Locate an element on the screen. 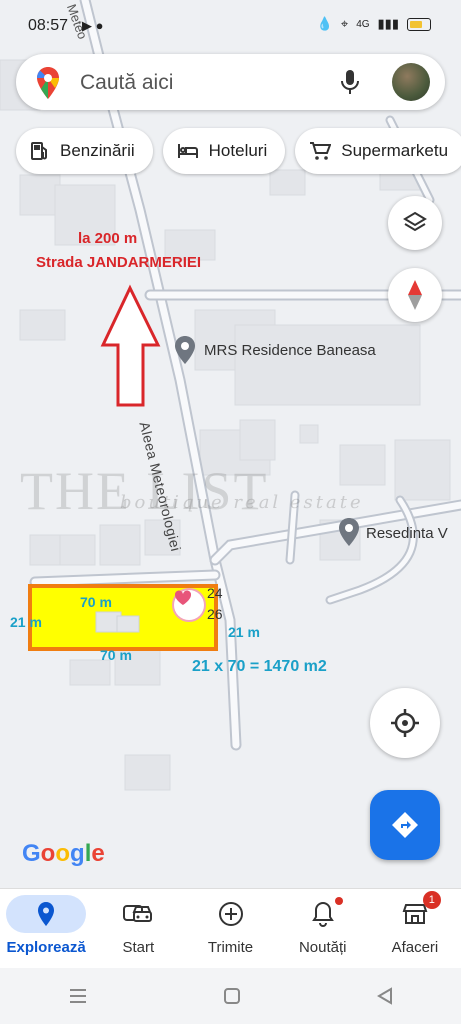 The height and width of the screenshot is (1024, 461). avatar is located at coordinates (411, 82).